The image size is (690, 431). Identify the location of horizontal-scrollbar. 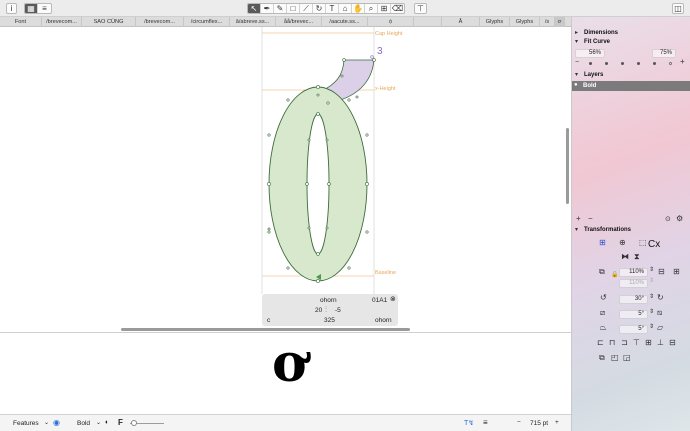
(265, 329).